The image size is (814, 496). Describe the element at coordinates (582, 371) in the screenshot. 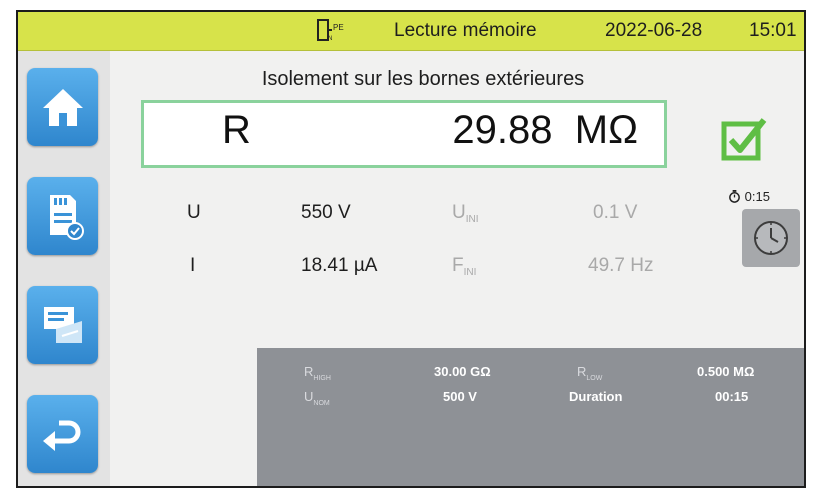

I see `rlow-main: R` at that location.